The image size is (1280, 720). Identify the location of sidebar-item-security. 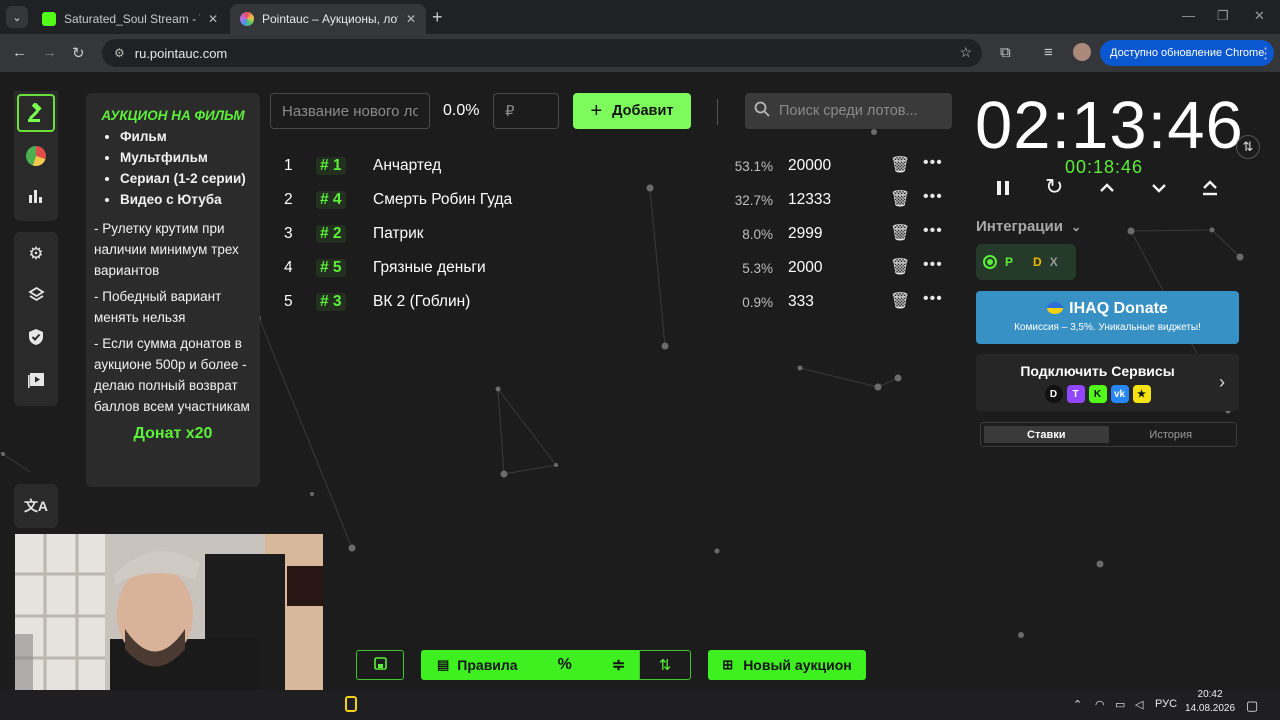
(36, 339).